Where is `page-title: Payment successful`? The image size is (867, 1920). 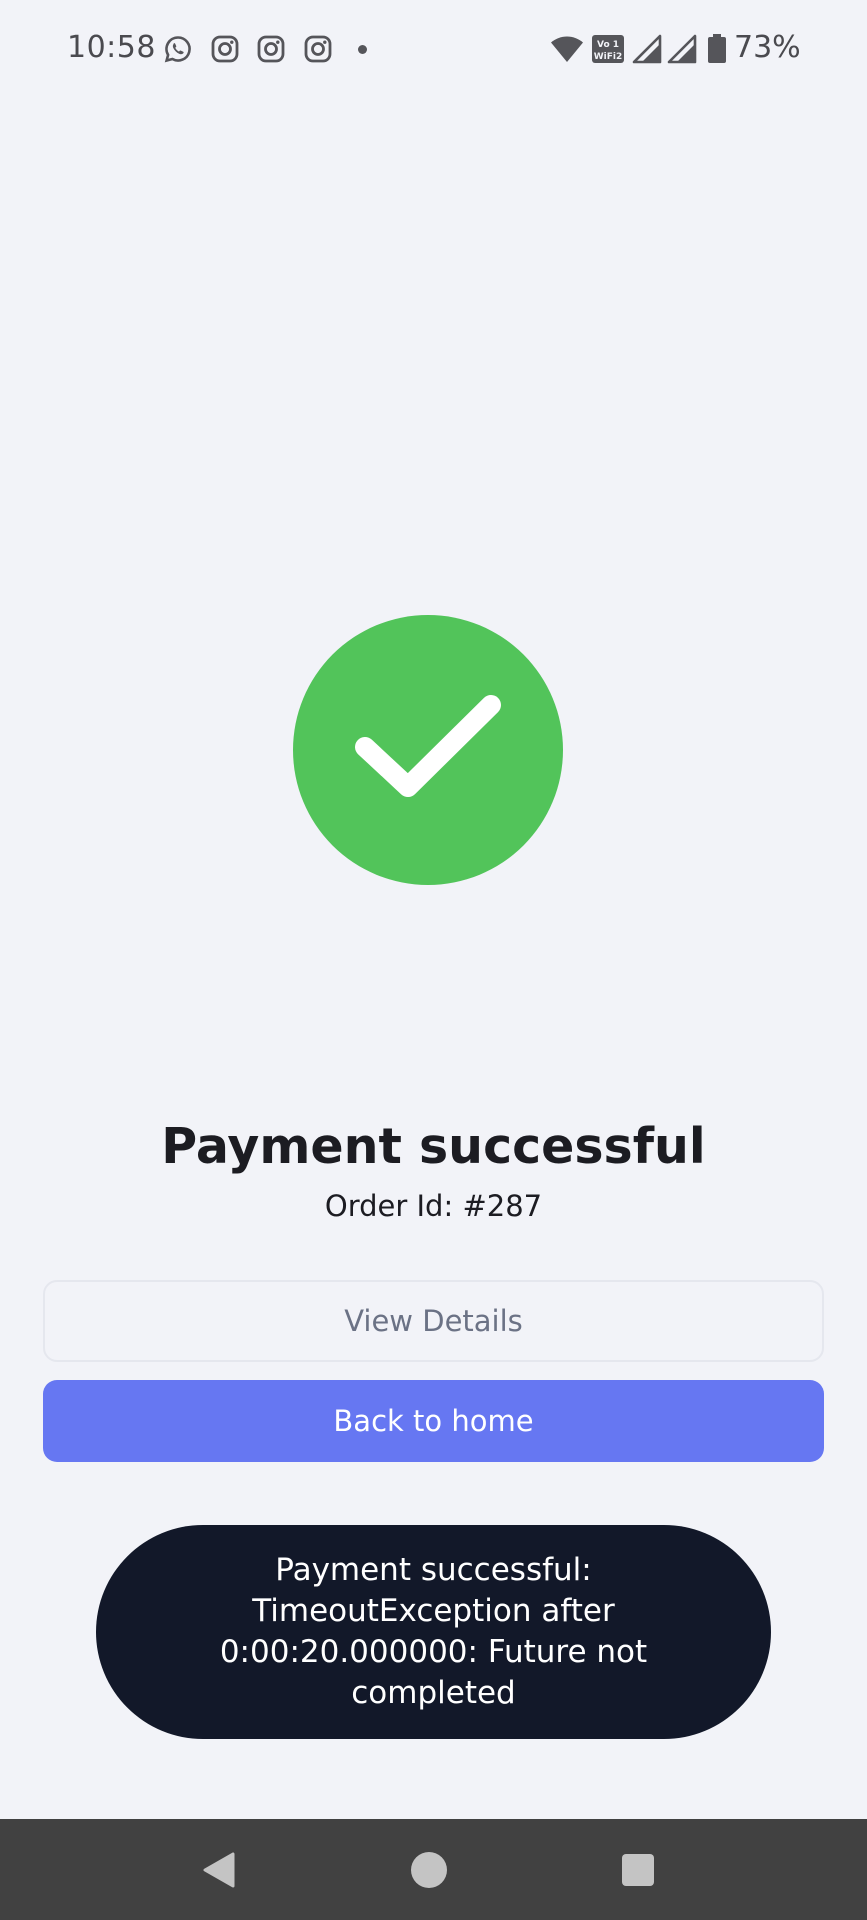
page-title: Payment successful is located at coordinates (433, 1146).